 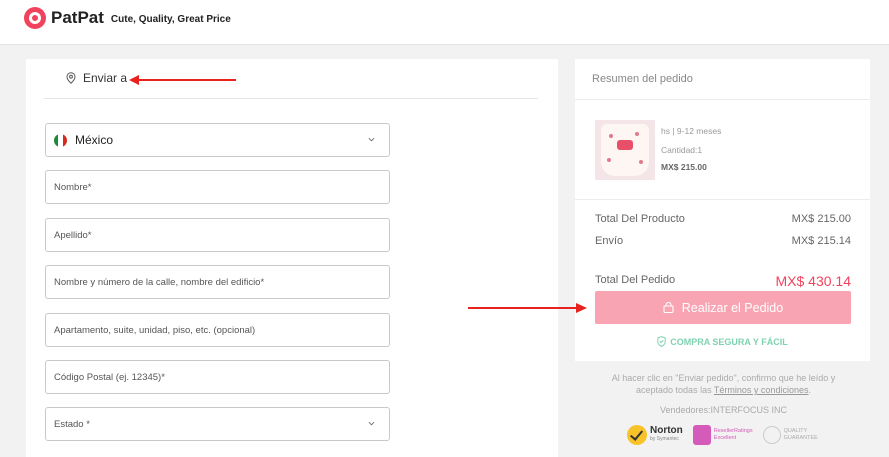 I want to click on reseller-line1: ResellerRatings, so click(x=733, y=431).